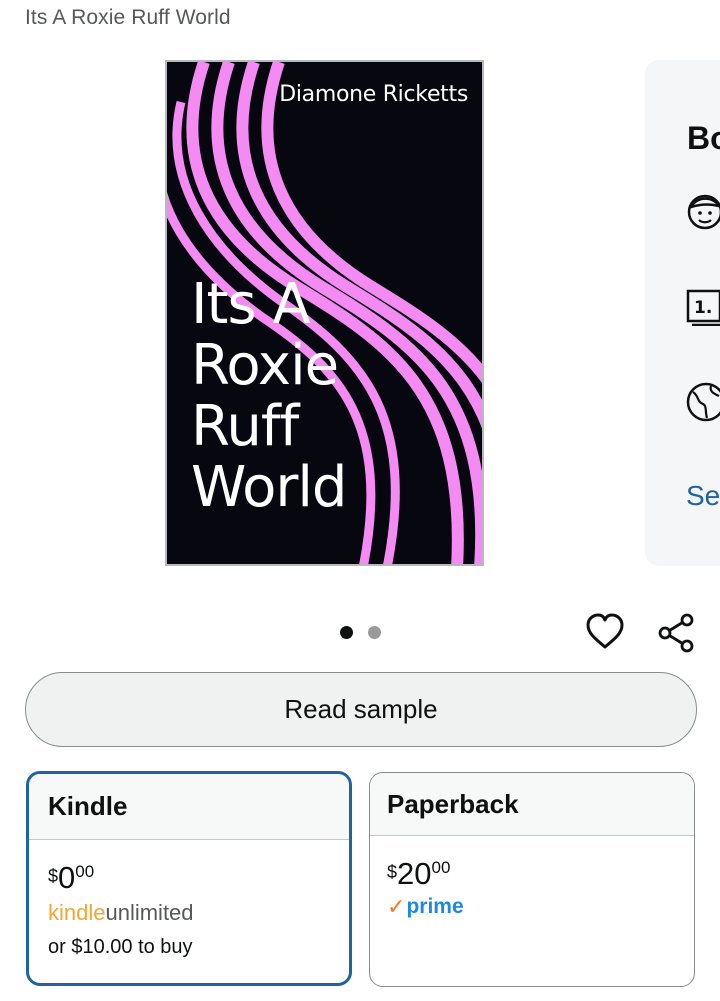  I want to click on see-all-details-link: Se, so click(703, 496).